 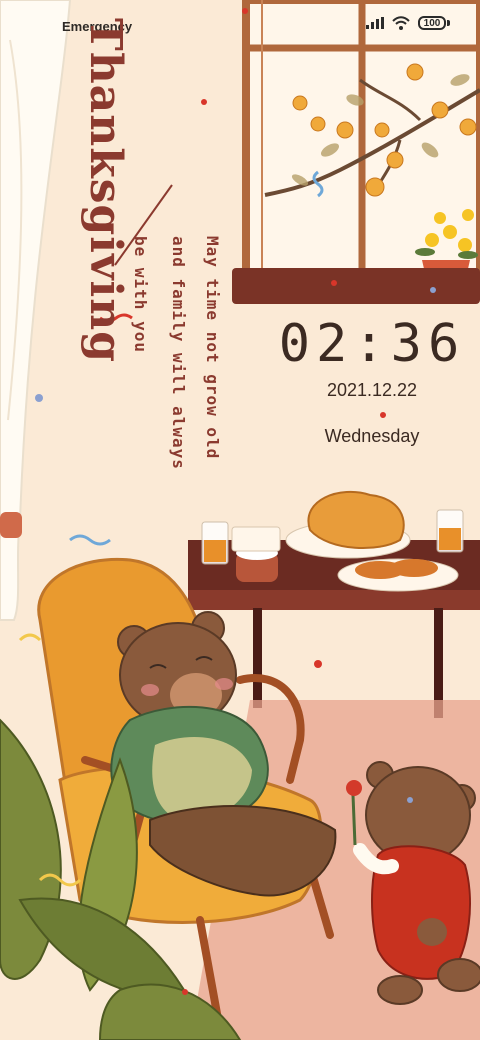 What do you see at coordinates (212, 348) in the screenshot?
I see `slogan-line-1: May time not grow old` at bounding box center [212, 348].